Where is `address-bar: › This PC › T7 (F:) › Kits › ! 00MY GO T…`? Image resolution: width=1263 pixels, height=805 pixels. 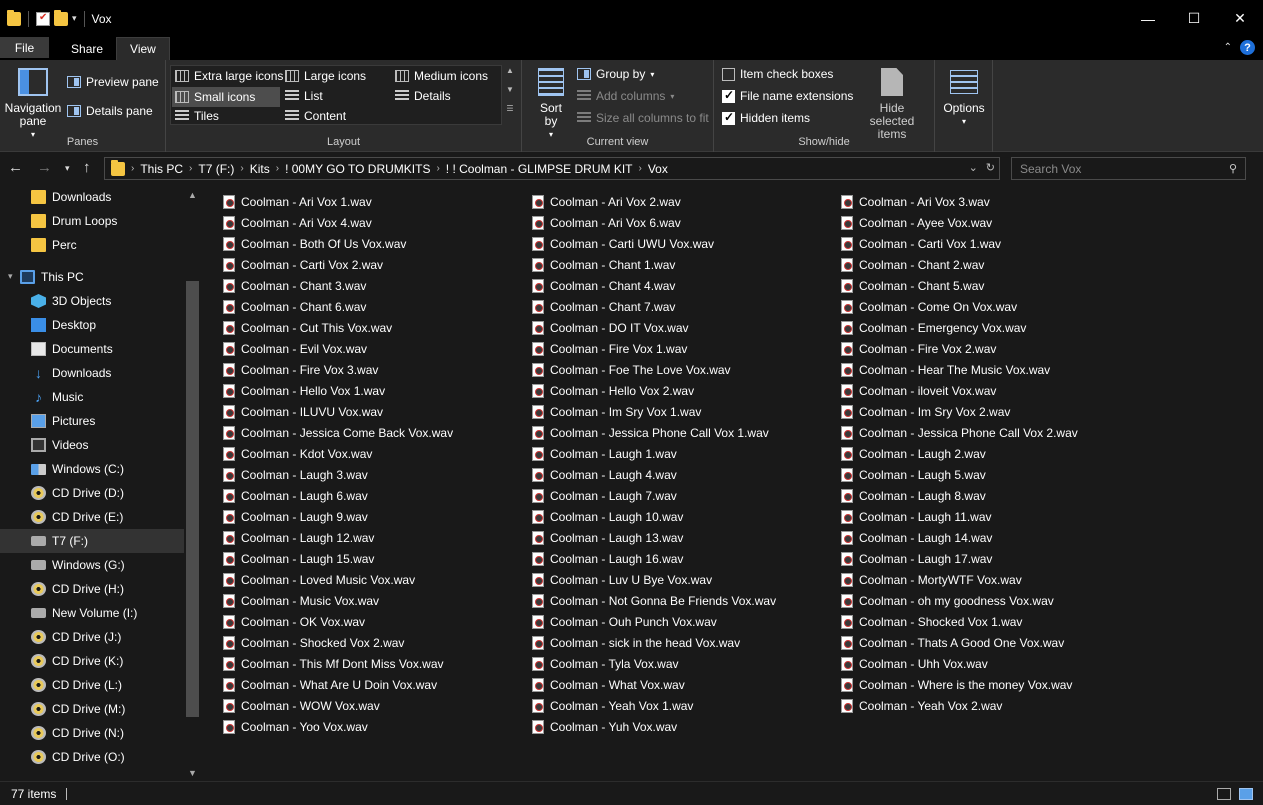 address-bar: › This PC › T7 (F:) › Kits › ! 00MY GO T… is located at coordinates (552, 168).